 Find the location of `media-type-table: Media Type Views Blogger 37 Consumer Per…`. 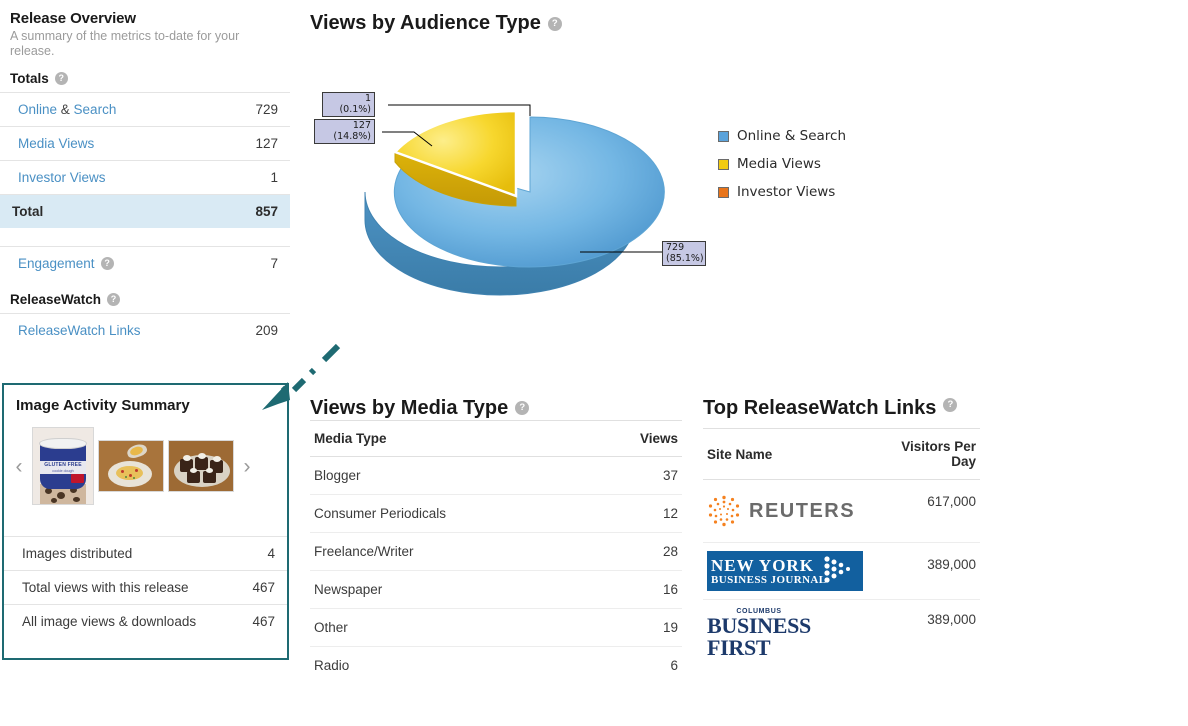

media-type-table: Media Type Views Blogger 37 Consumer Per… is located at coordinates (496, 552).